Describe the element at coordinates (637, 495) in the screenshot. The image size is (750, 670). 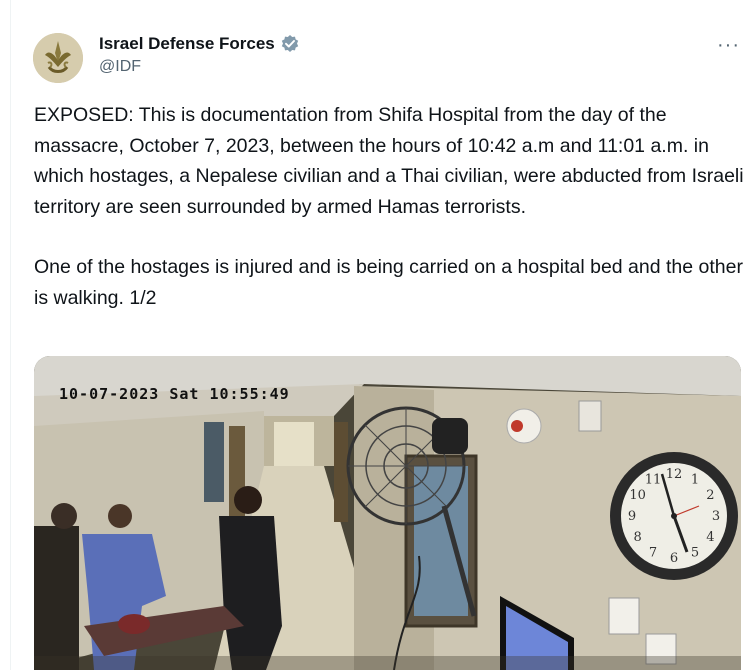
I see `clock-numeral: 10` at that location.